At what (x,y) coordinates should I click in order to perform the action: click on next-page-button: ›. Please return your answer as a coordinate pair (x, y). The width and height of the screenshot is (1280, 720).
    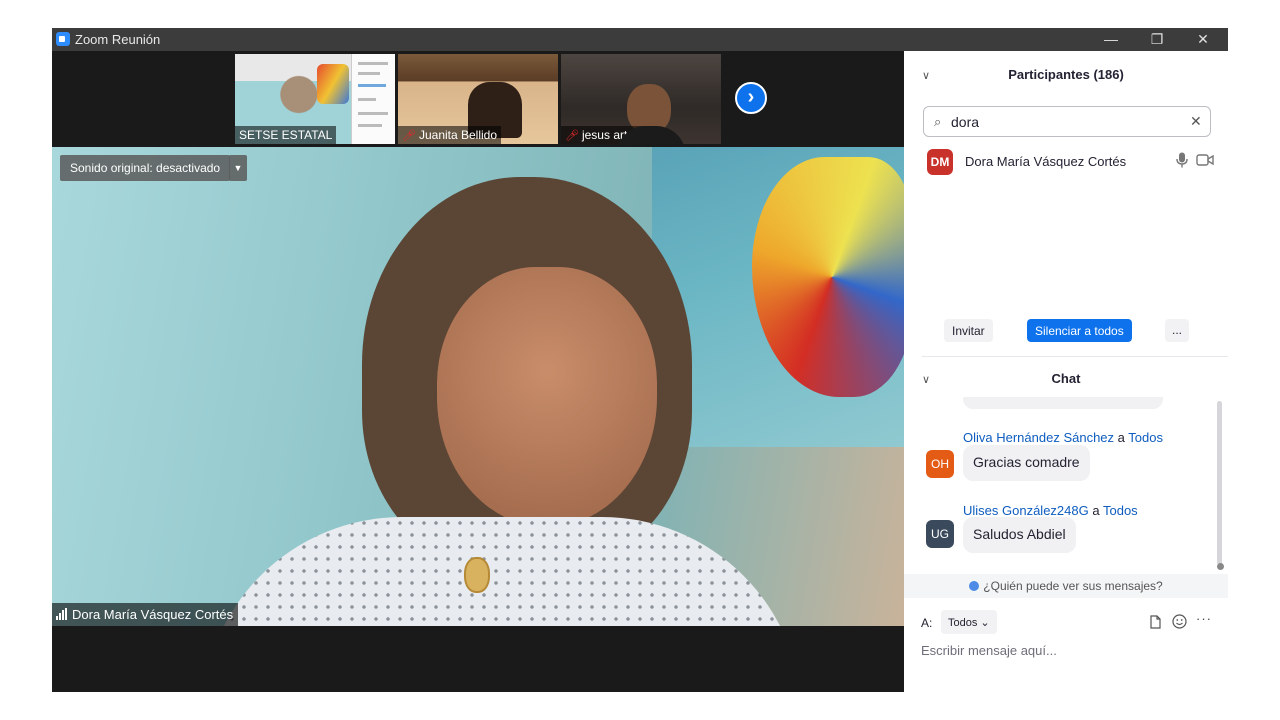
    Looking at the image, I should click on (751, 98).